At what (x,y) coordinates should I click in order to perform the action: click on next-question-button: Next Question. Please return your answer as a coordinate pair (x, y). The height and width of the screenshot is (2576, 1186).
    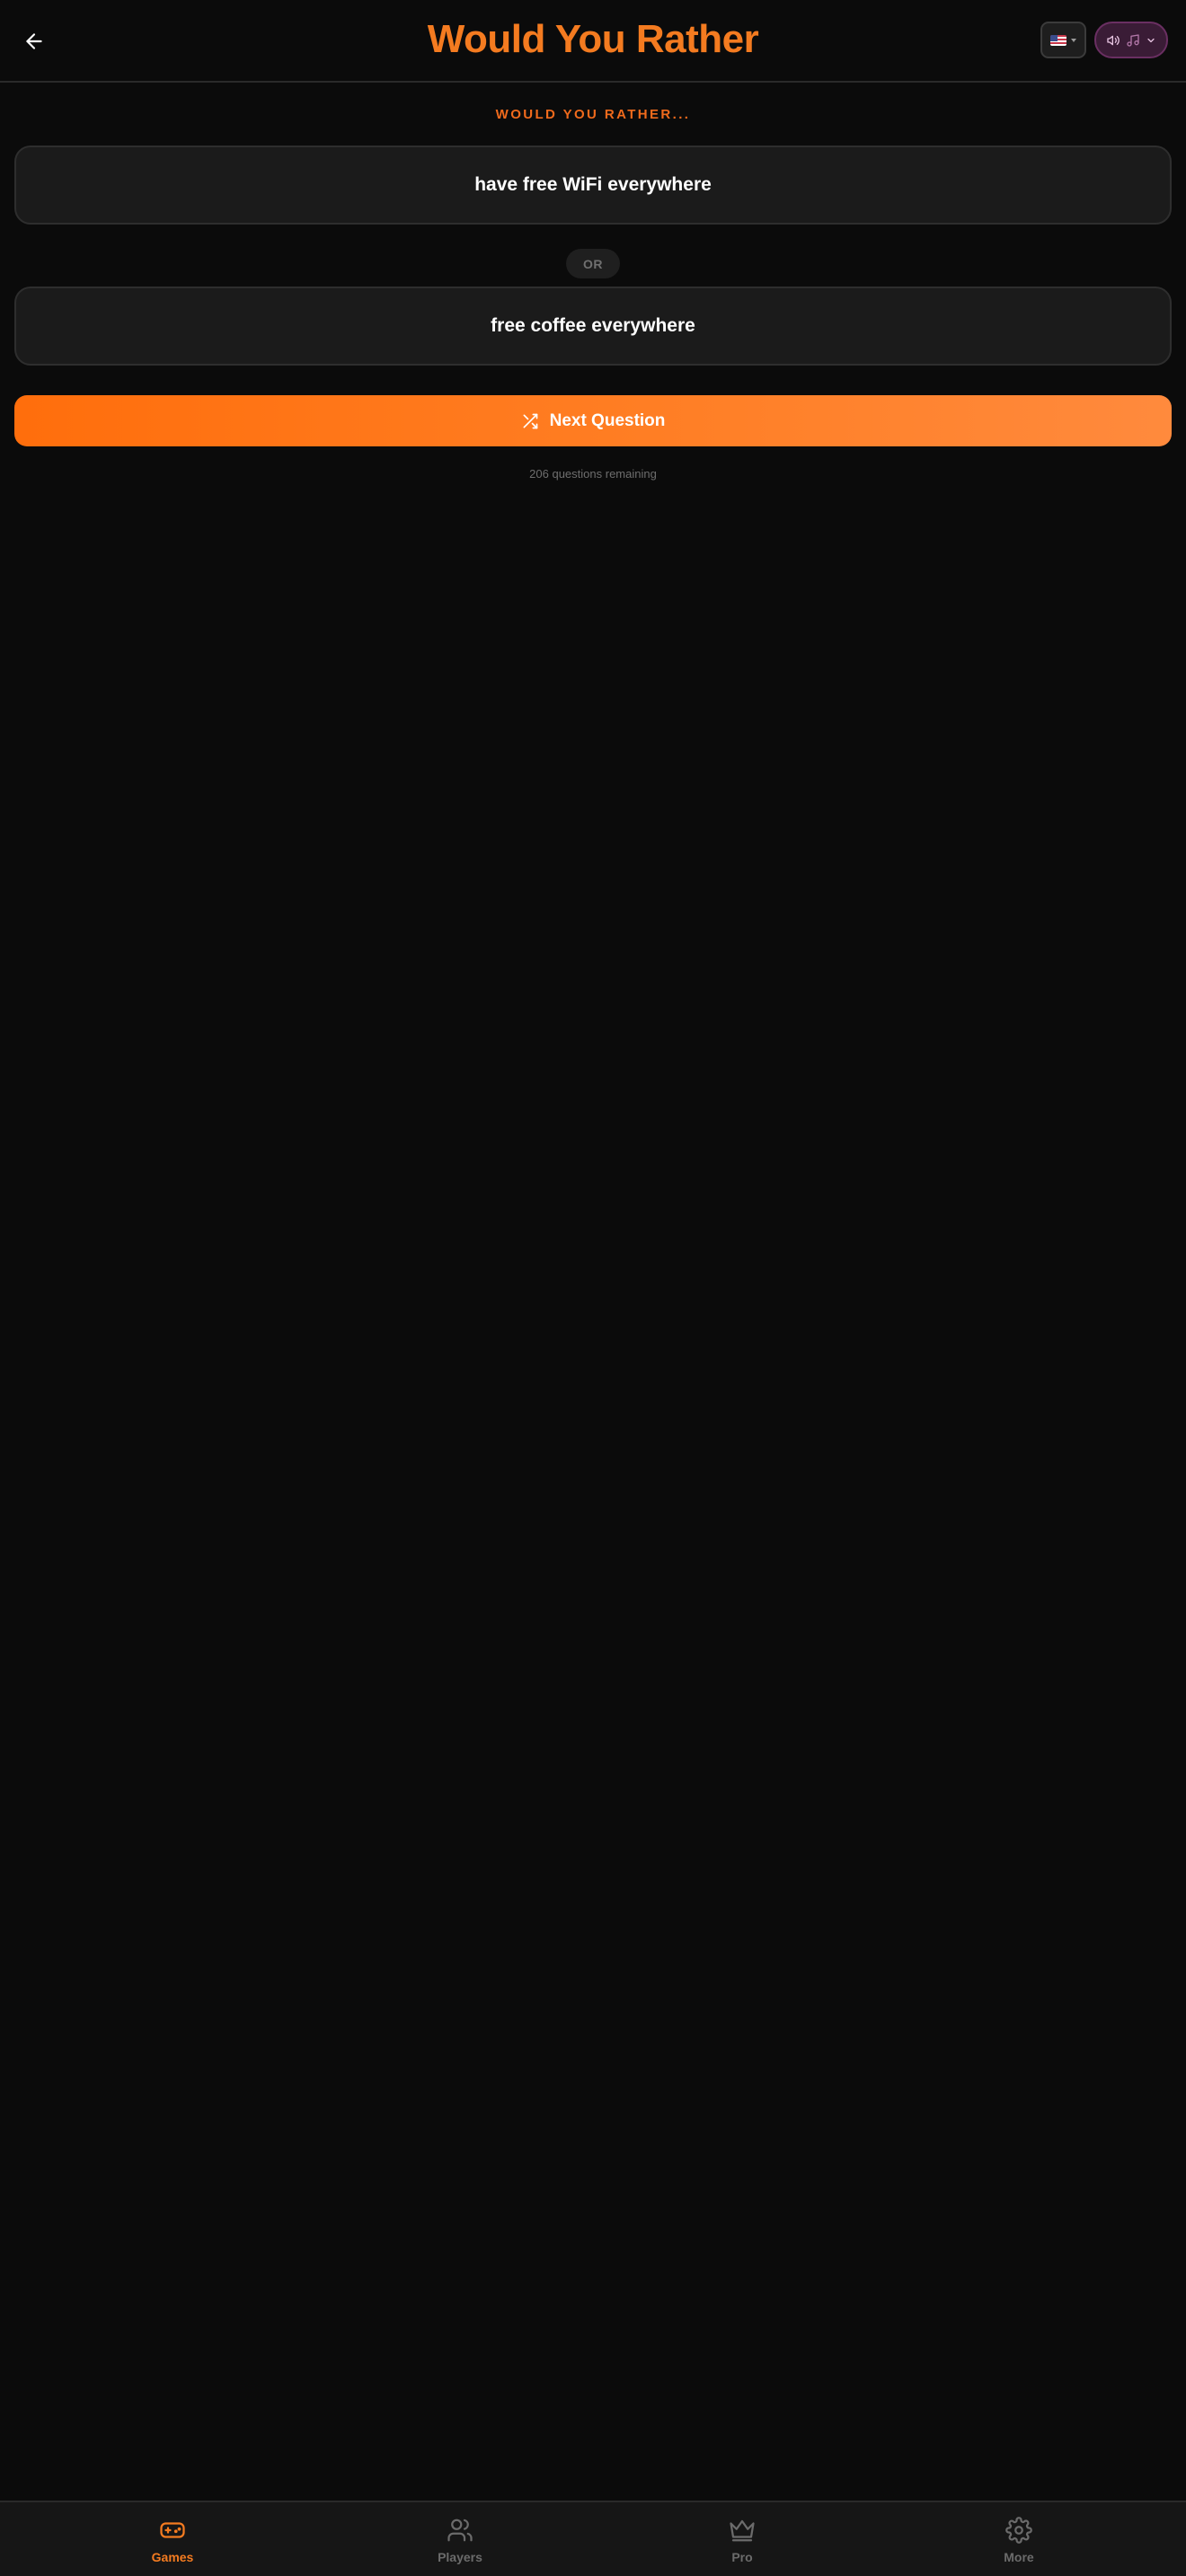
    Looking at the image, I should click on (593, 420).